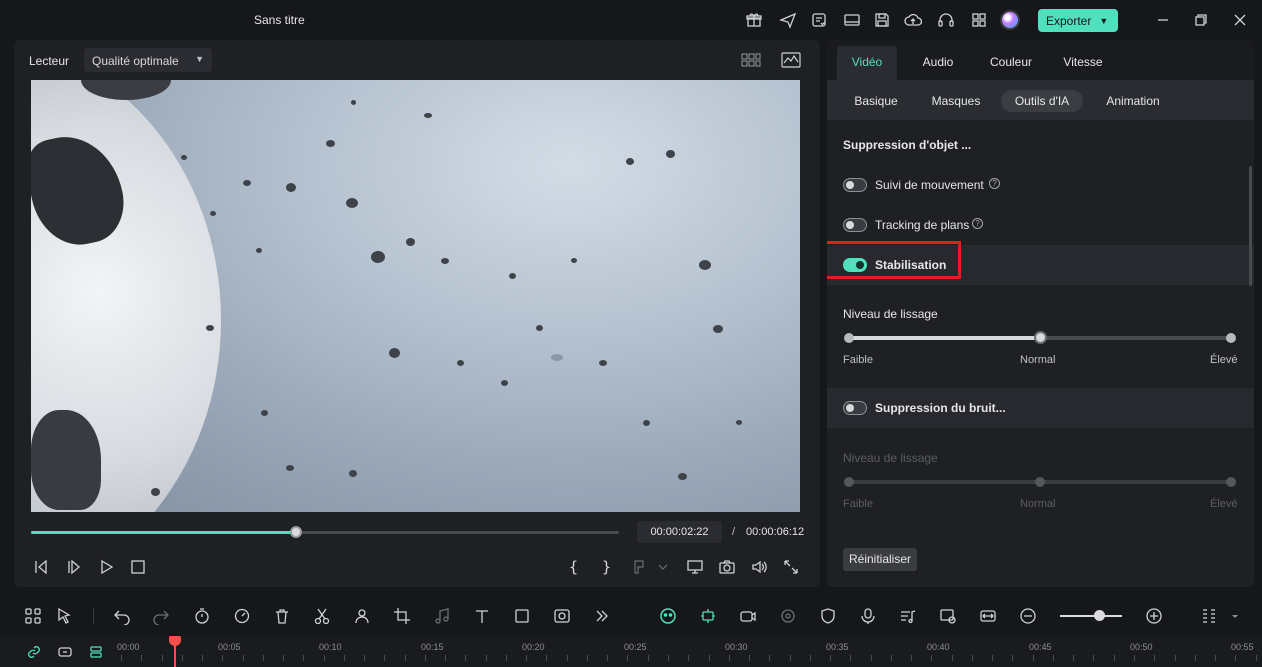 The width and height of the screenshot is (1262, 667). Describe the element at coordinates (727, 567) in the screenshot. I see `snapshot-icon` at that location.